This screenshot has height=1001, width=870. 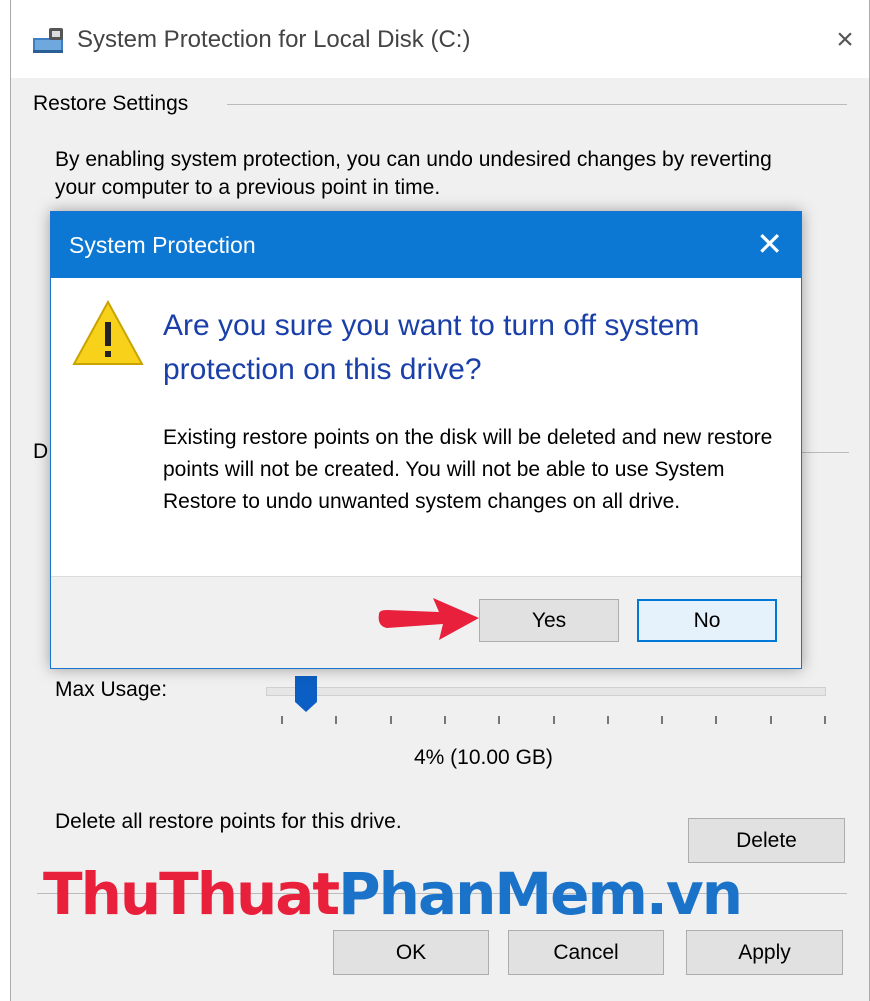 What do you see at coordinates (845, 40) in the screenshot?
I see `window-close-button: ×` at bounding box center [845, 40].